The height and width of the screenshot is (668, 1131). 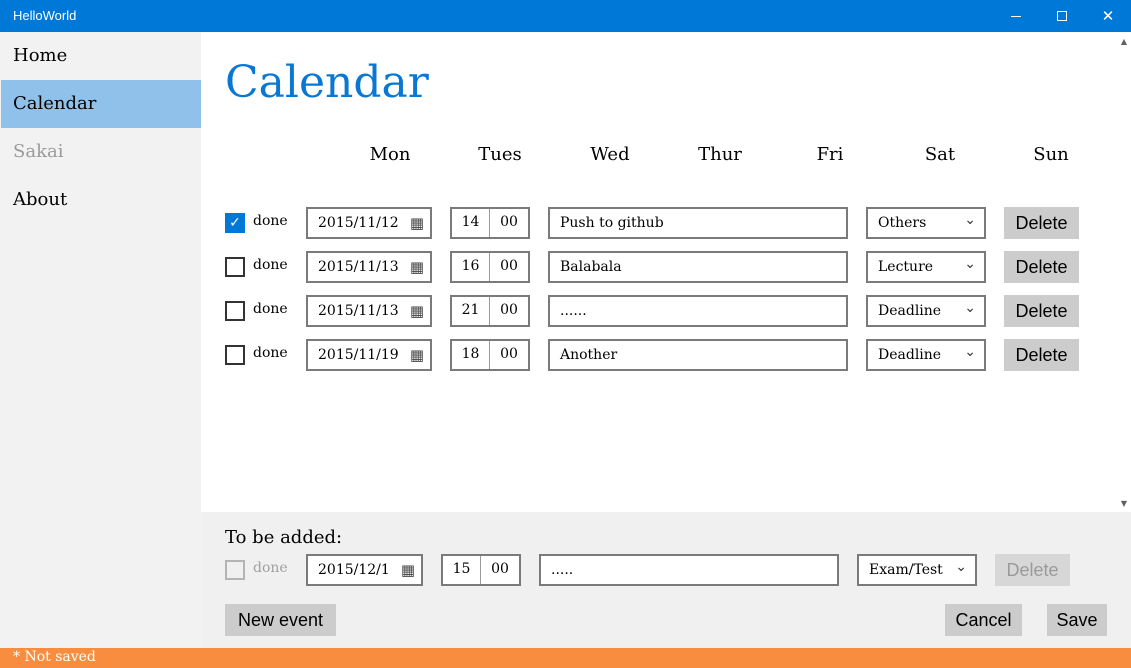 I want to click on day-header-sun: Sun, so click(x=1051, y=154).